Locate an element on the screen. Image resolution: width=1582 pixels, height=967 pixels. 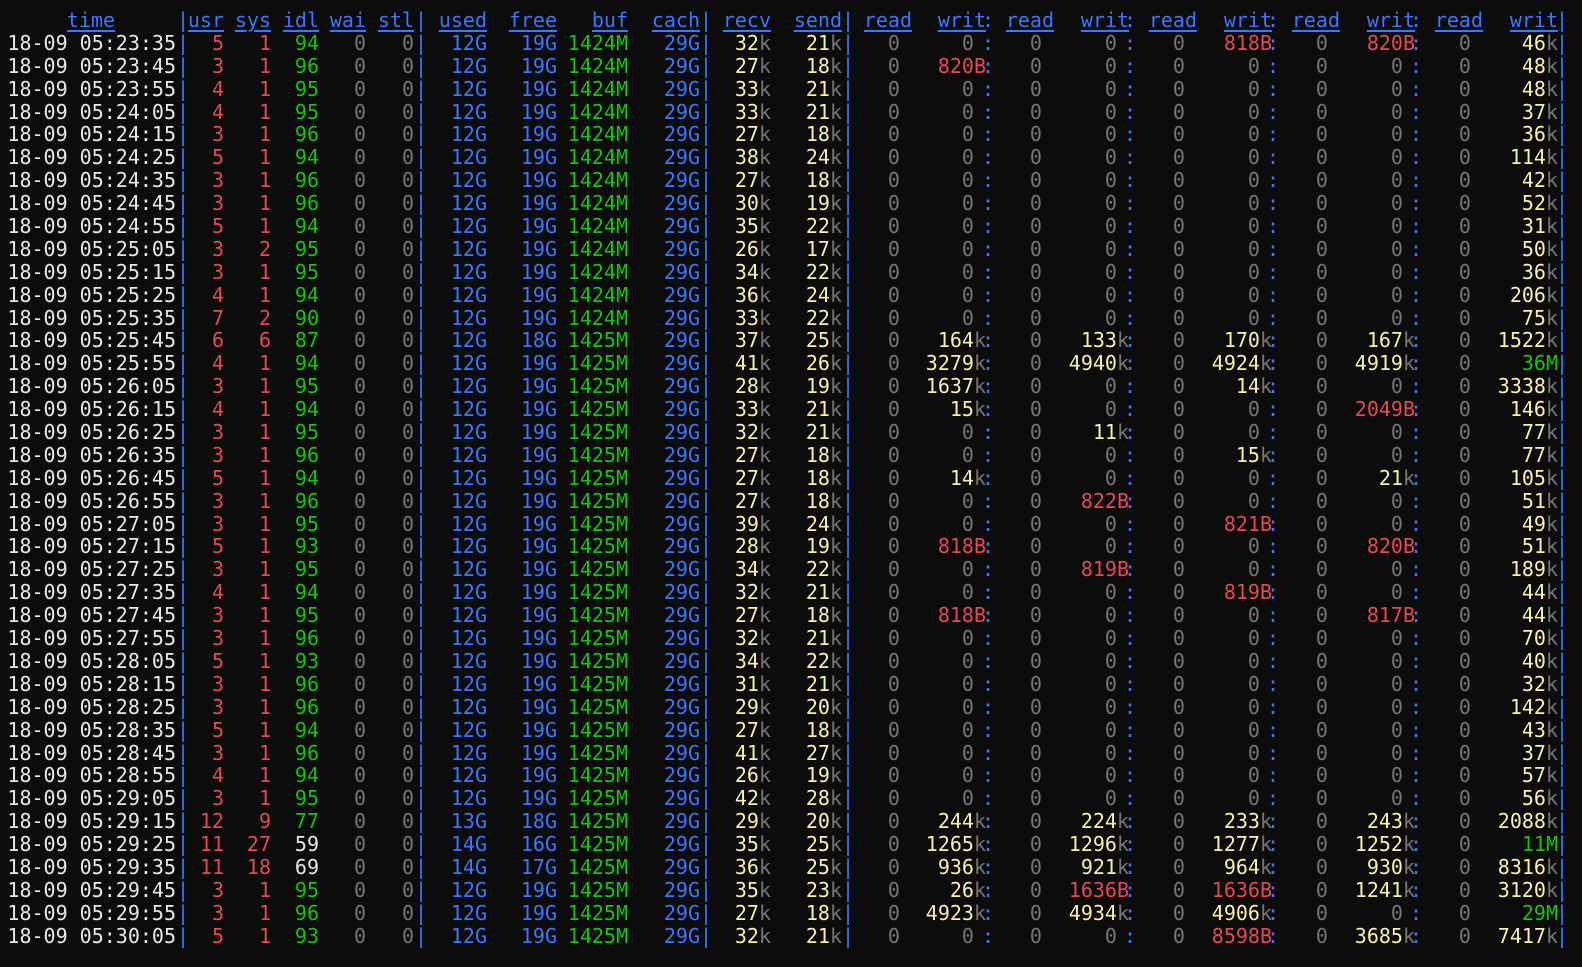
cell-sys: 1 is located at coordinates (264, 546).